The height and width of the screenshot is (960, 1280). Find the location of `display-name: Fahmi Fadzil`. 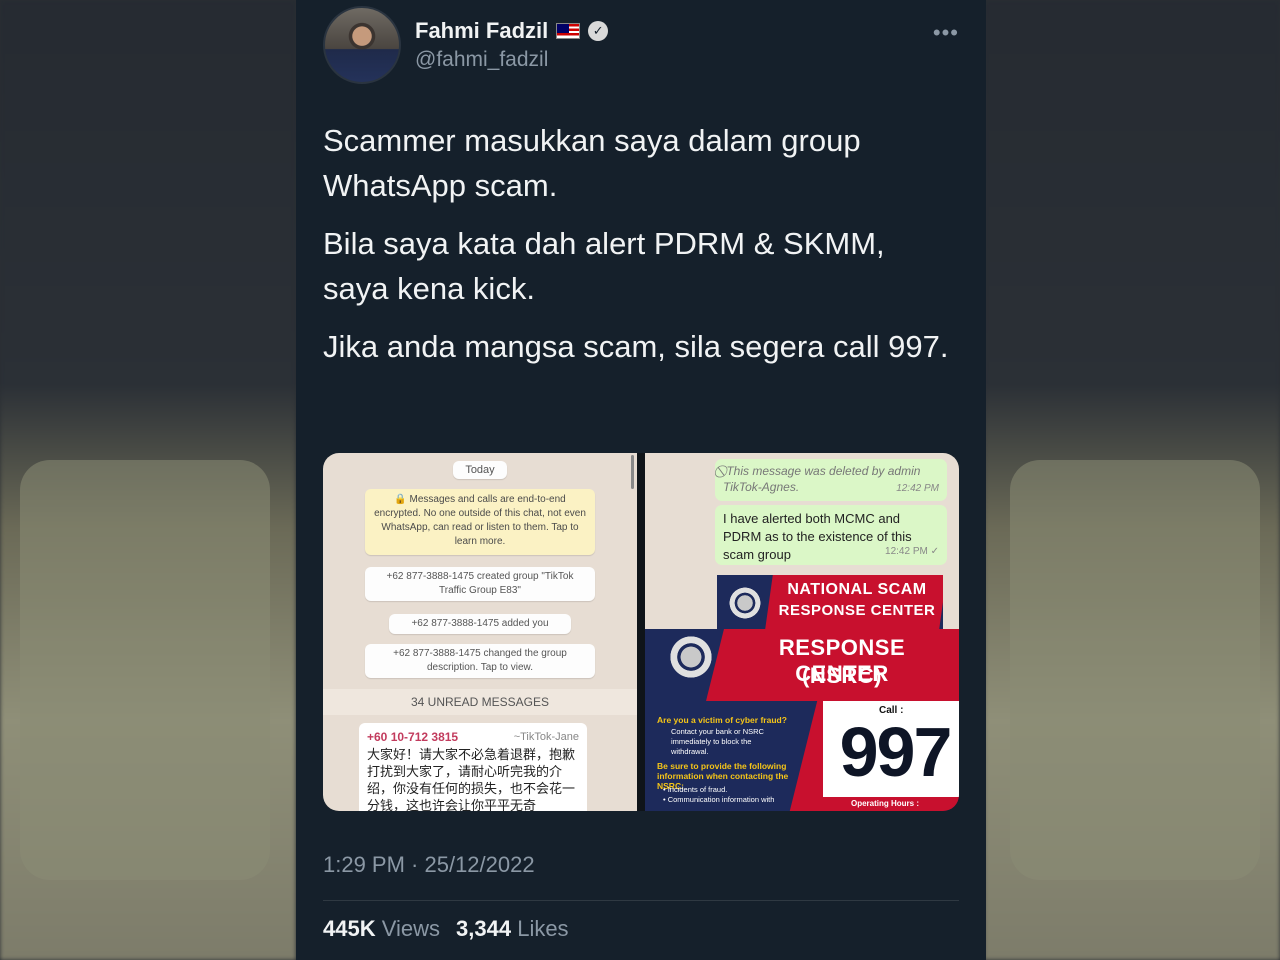

display-name: Fahmi Fadzil is located at coordinates (481, 31).